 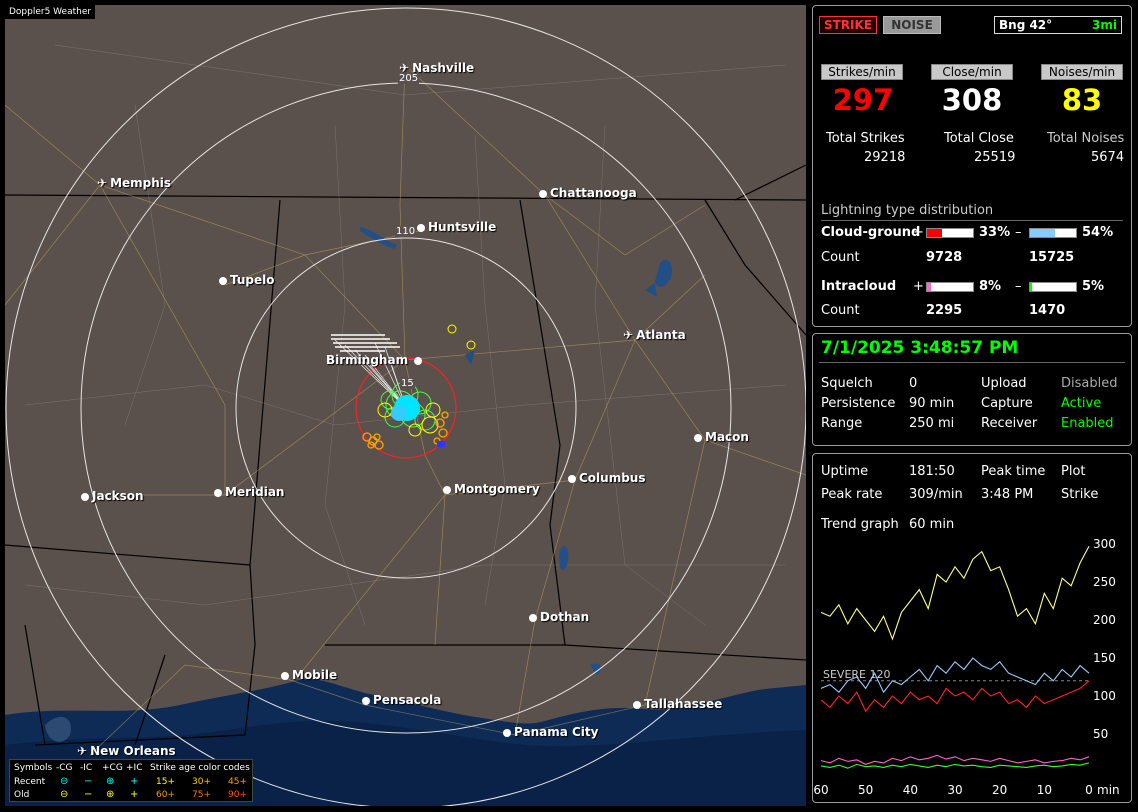 What do you see at coordinates (612, 478) in the screenshot?
I see `city-label: Columbus` at bounding box center [612, 478].